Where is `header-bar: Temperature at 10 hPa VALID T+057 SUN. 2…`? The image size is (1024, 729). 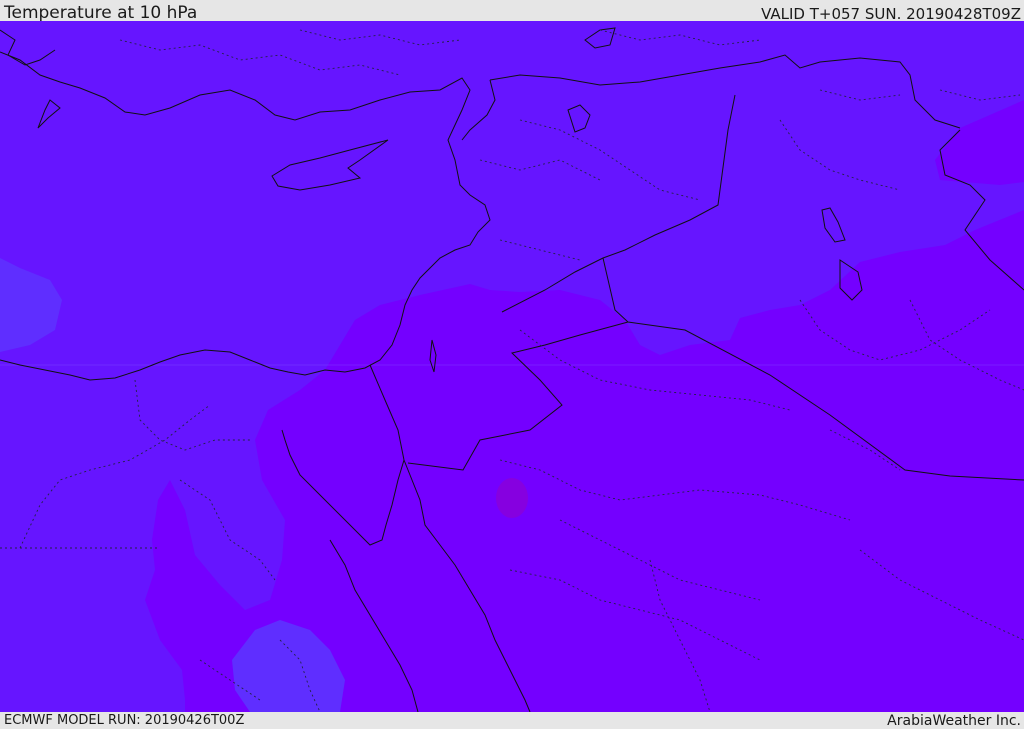 header-bar: Temperature at 10 hPa VALID T+057 SUN. 2… is located at coordinates (512, 11).